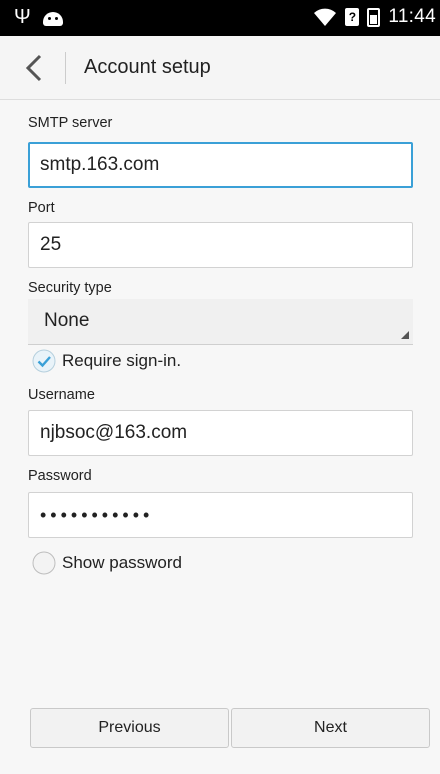 Image resolution: width=440 pixels, height=774 pixels. I want to click on show-password-checkbox: Show password, so click(107, 563).